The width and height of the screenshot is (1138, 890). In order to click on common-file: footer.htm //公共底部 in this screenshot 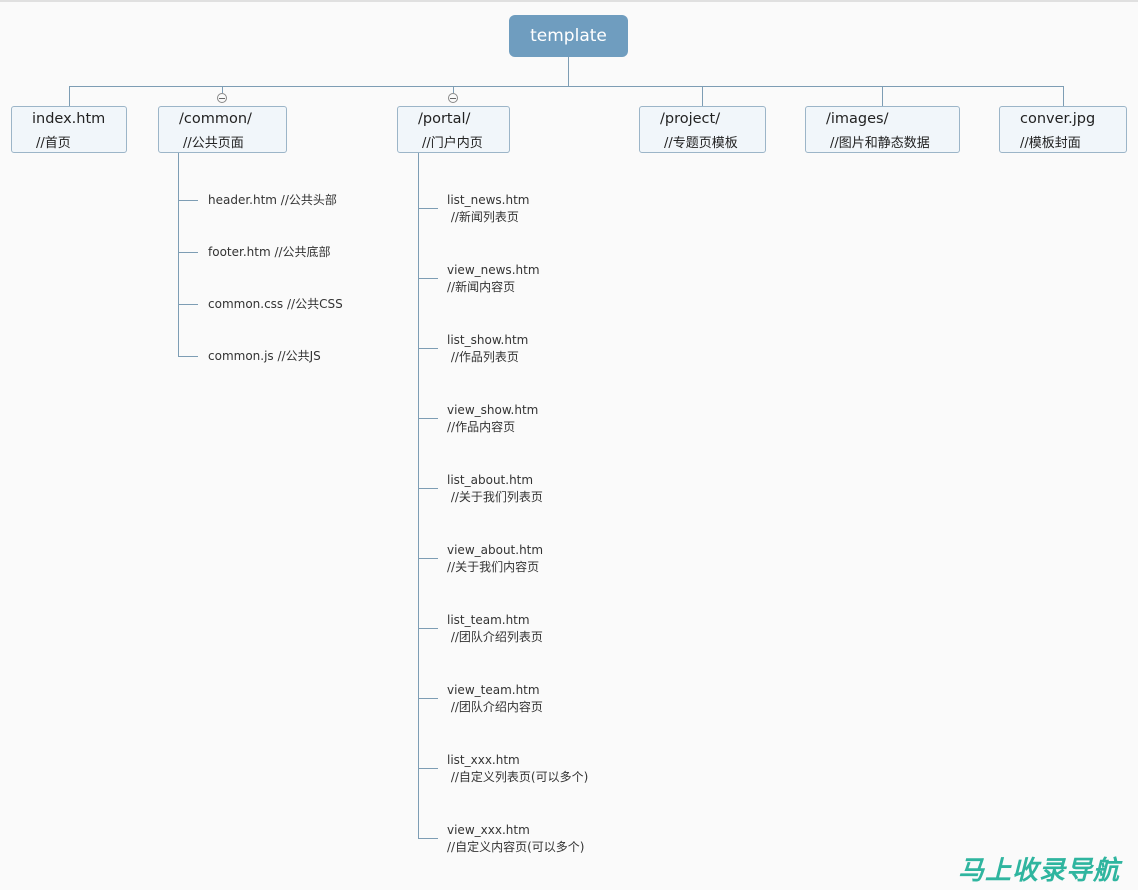, I will do `click(269, 252)`.